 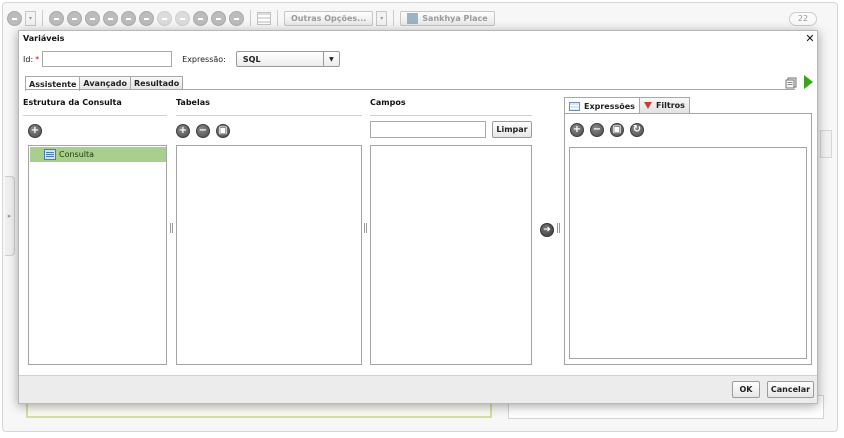 What do you see at coordinates (264, 18) in the screenshot?
I see `grid-icon` at bounding box center [264, 18].